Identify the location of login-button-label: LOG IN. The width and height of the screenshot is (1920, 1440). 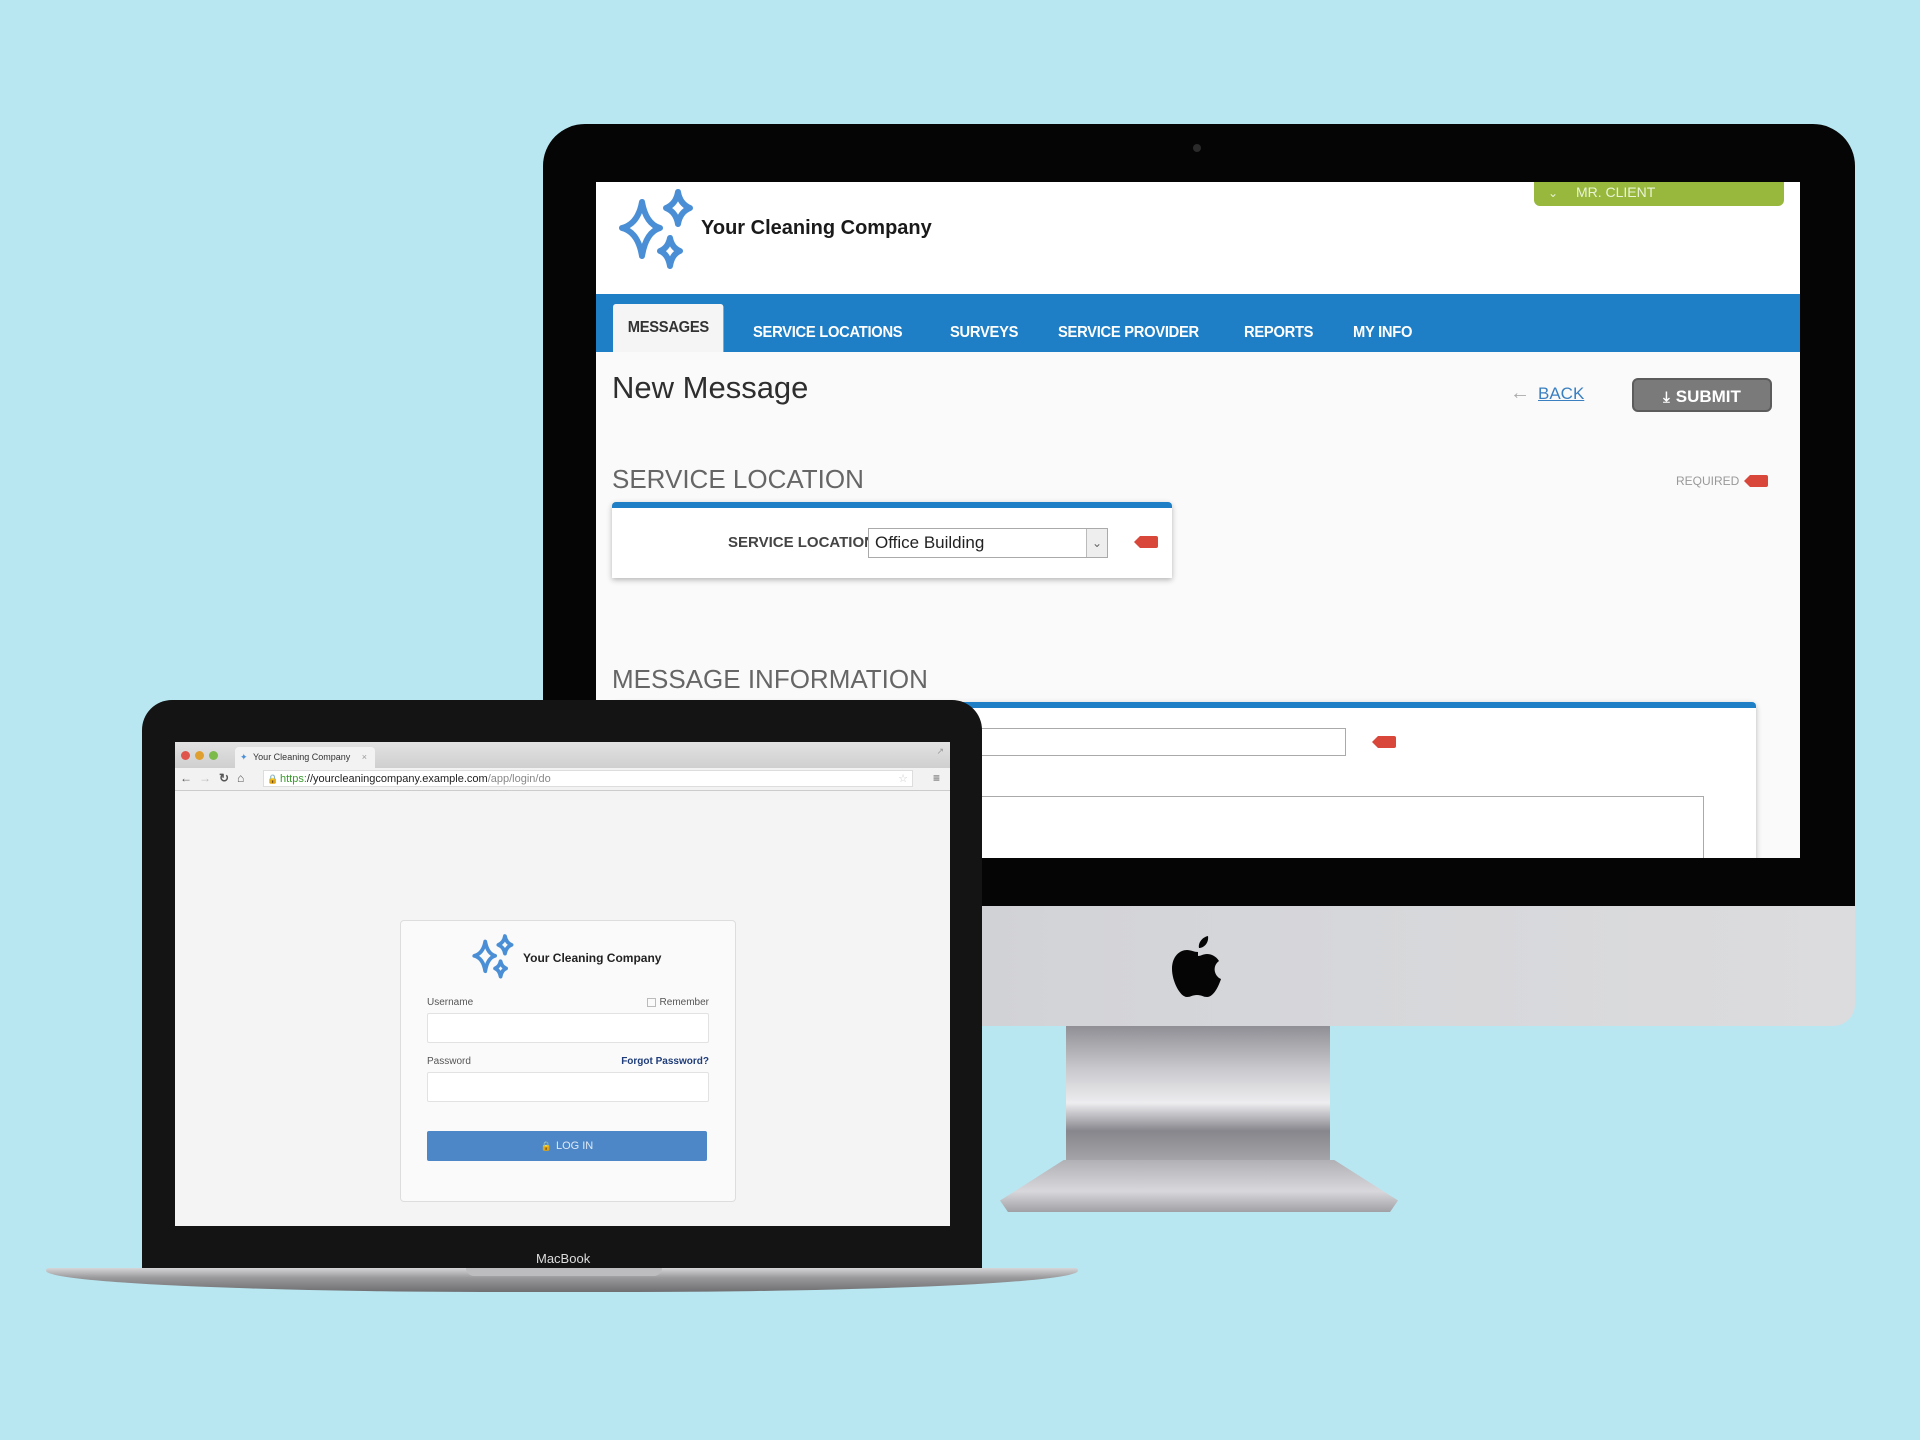
(574, 1146).